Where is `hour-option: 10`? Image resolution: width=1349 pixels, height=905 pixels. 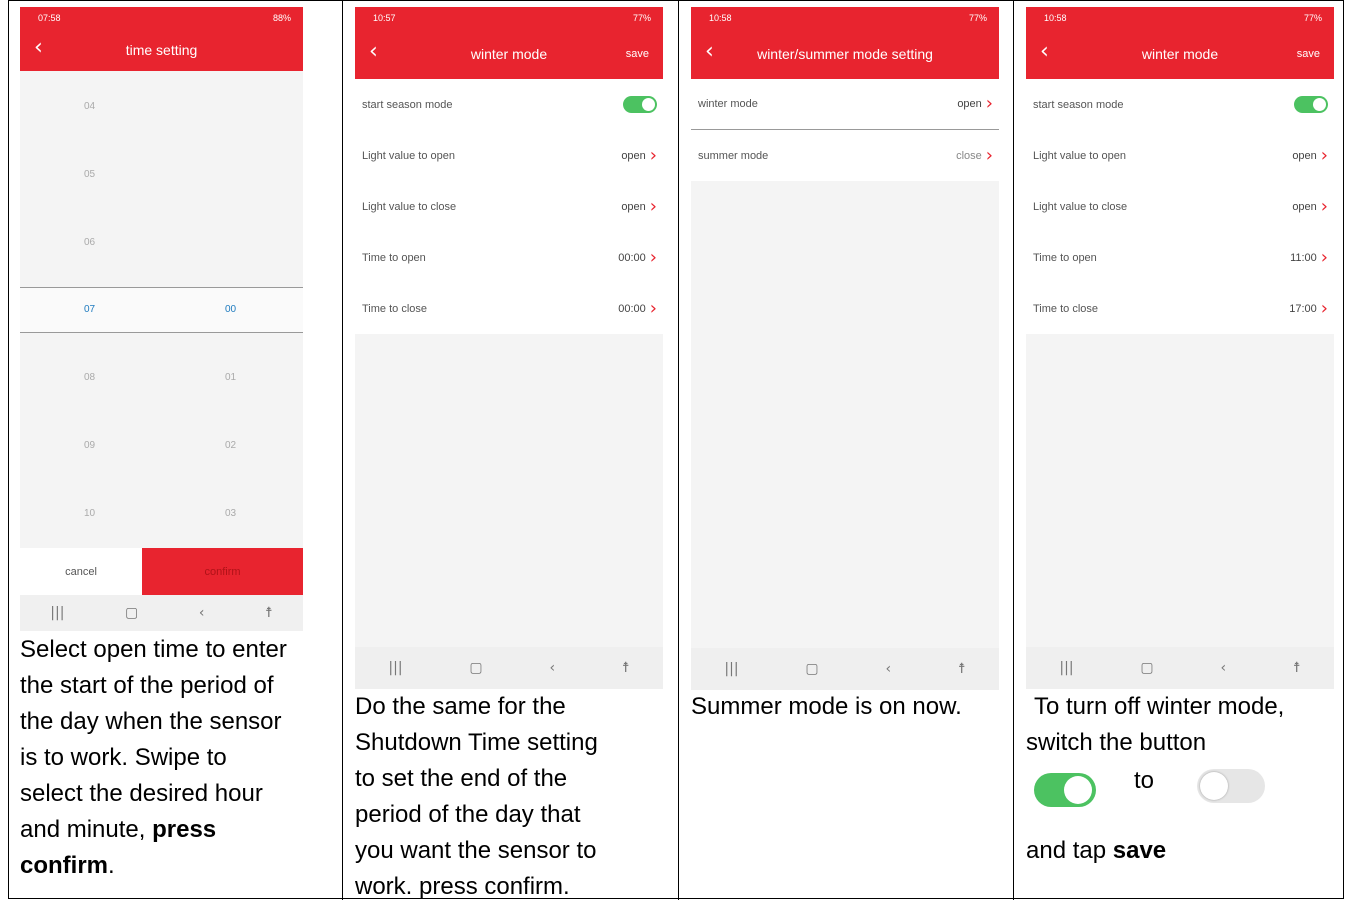 hour-option: 10 is located at coordinates (89, 513).